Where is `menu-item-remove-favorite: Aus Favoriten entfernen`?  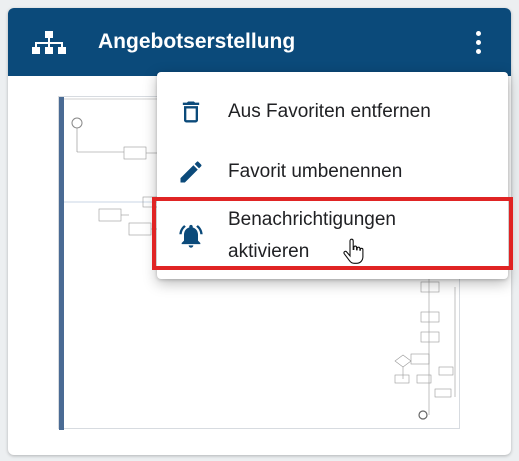 menu-item-remove-favorite: Aus Favoriten entfernen is located at coordinates (332, 112).